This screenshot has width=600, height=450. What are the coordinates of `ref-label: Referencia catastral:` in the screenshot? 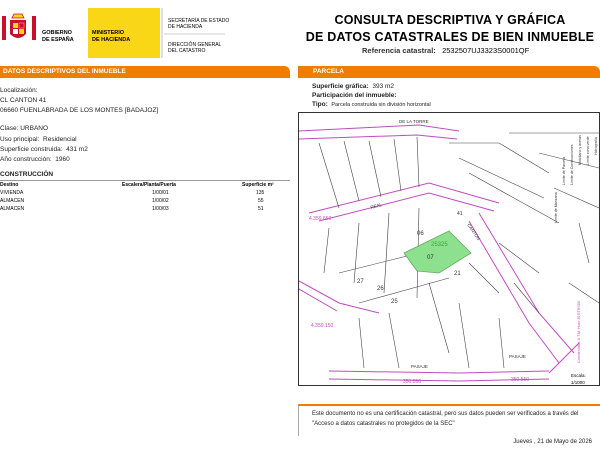 It's located at (399, 50).